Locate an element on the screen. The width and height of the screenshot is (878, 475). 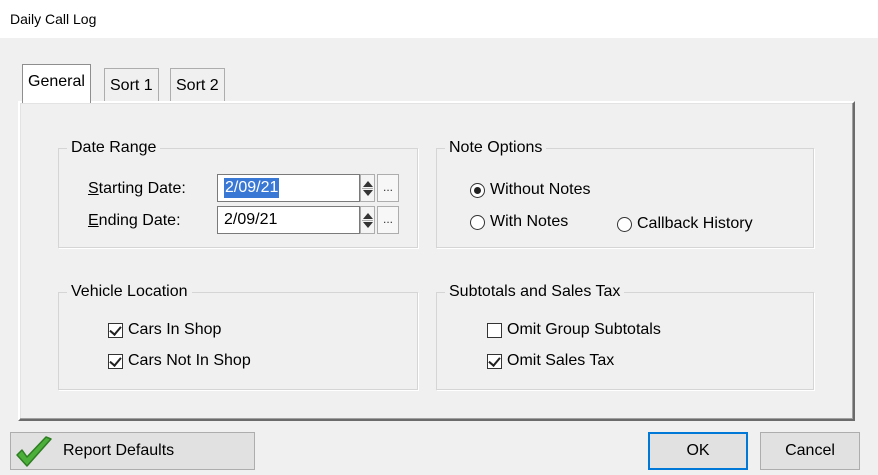
omit-sales-tax-checkbox is located at coordinates (494, 361).